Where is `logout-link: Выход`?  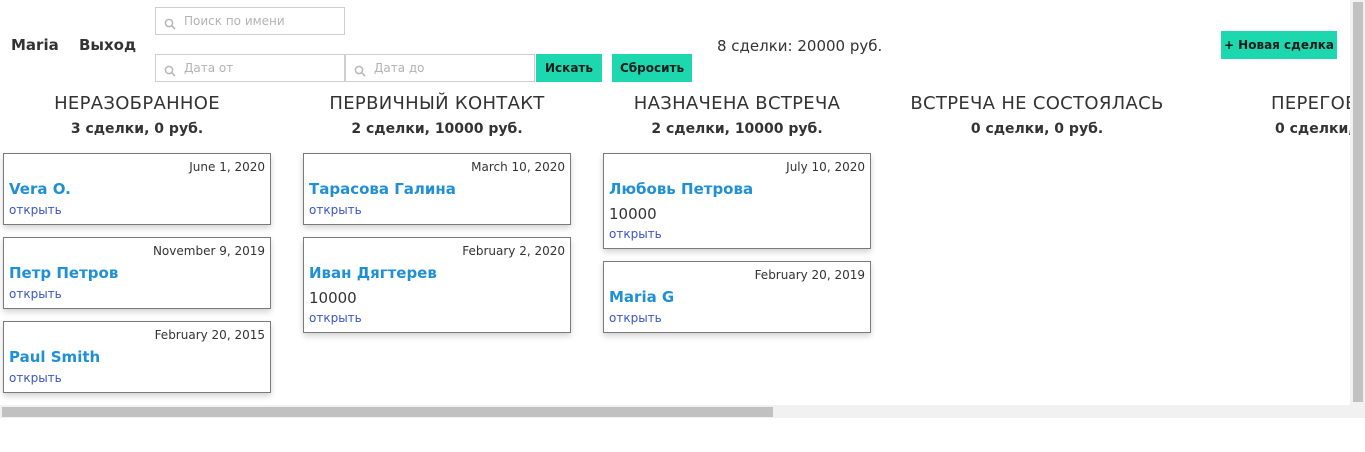
logout-link: Выход is located at coordinates (107, 45).